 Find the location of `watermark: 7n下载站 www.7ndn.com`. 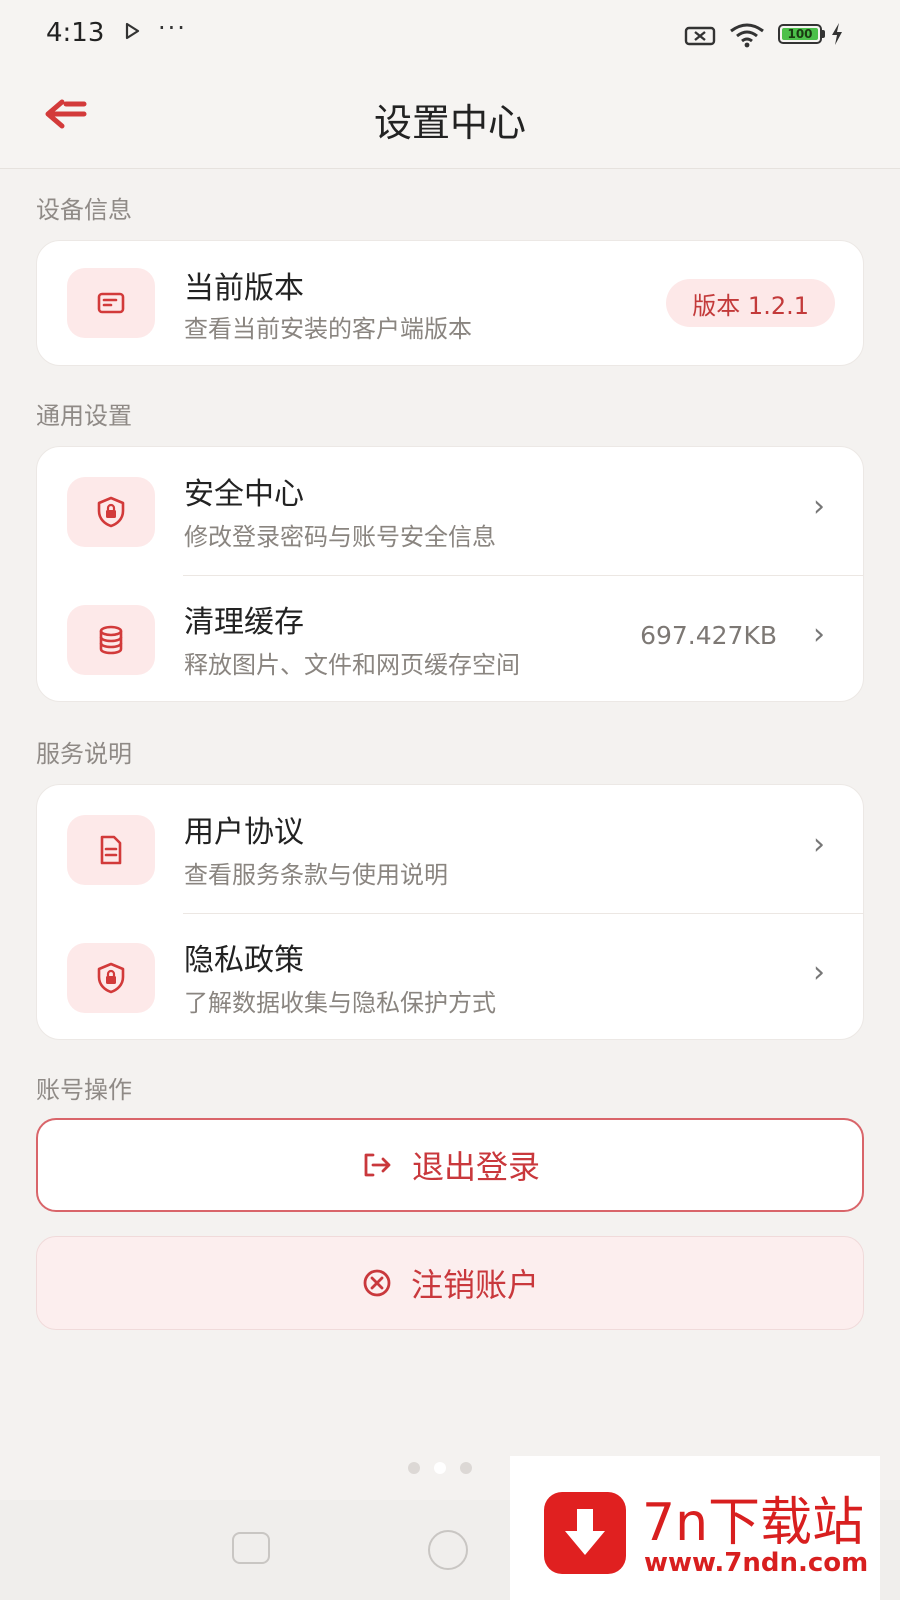

watermark: 7n下载站 www.7ndn.com is located at coordinates (695, 1528).